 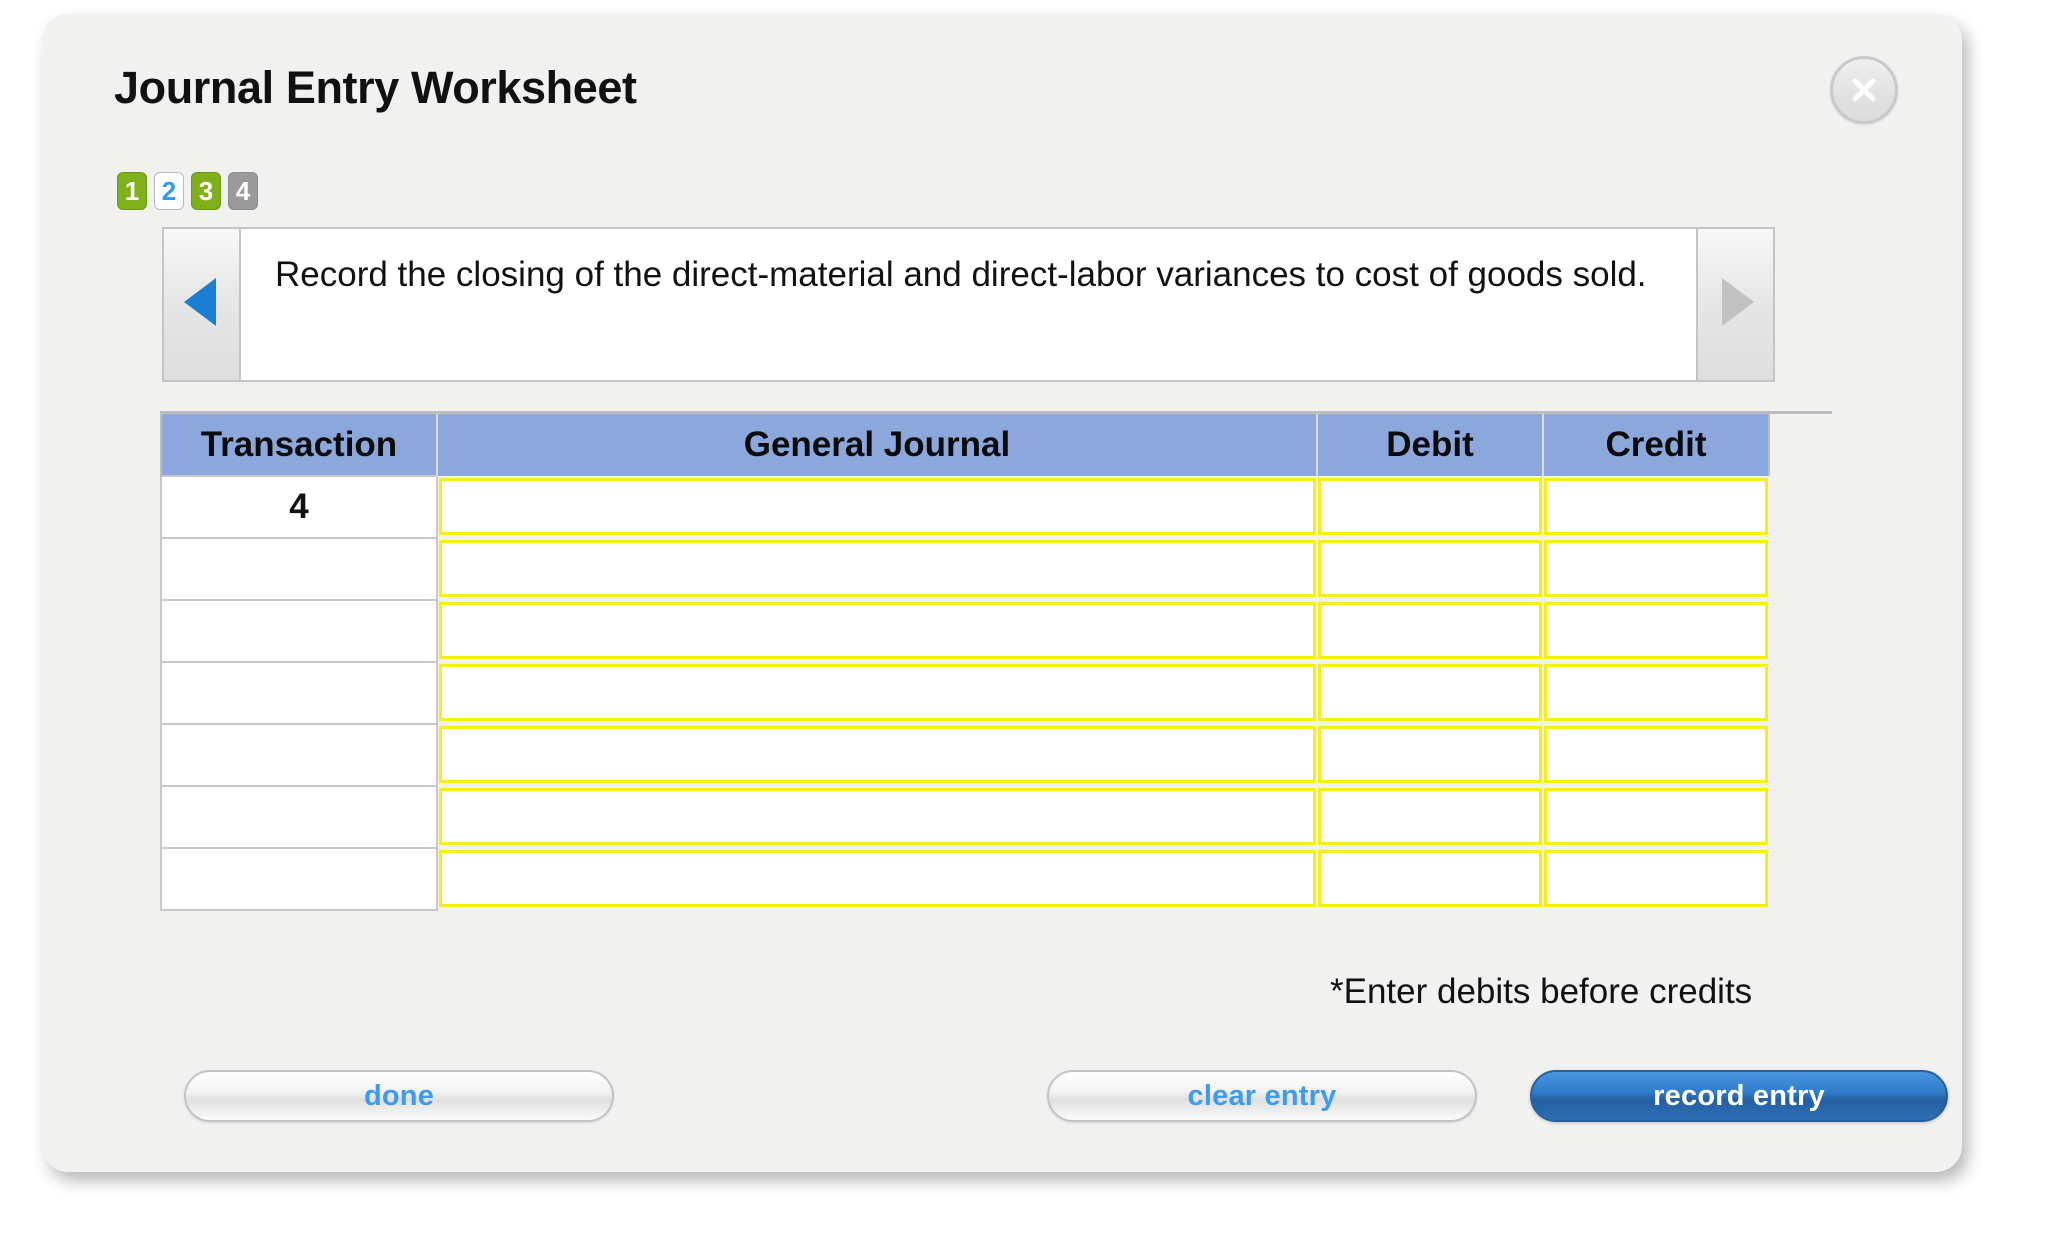 I want to click on close-icon, so click(x=1864, y=90).